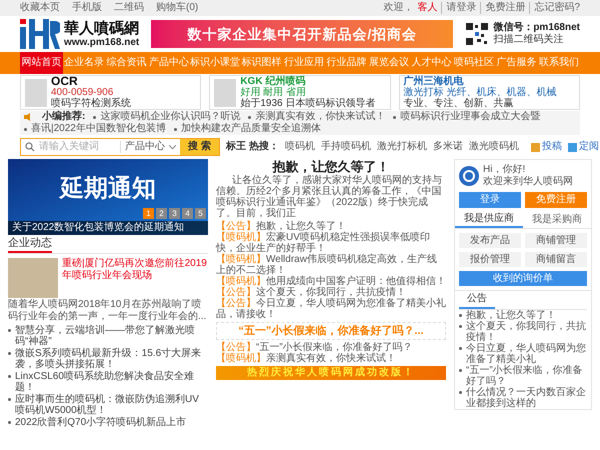  I want to click on ticker-link: 喜讯|2022年中国数智化包装博, so click(98, 129).